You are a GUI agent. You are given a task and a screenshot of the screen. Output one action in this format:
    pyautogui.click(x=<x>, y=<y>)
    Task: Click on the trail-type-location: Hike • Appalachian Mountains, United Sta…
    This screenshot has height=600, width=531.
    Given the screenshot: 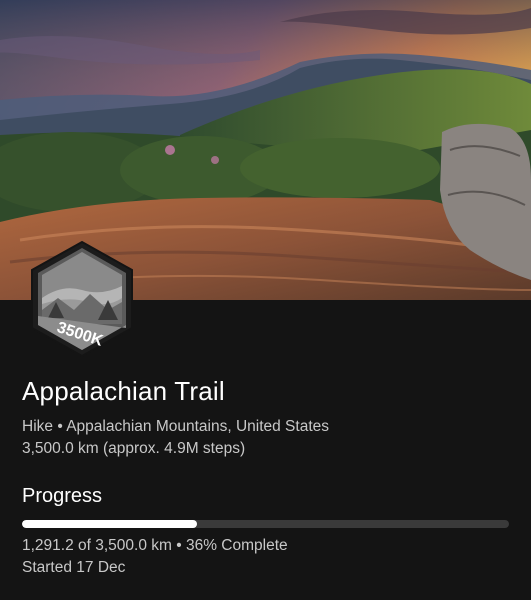 What is the action you would take?
    pyautogui.click(x=175, y=426)
    